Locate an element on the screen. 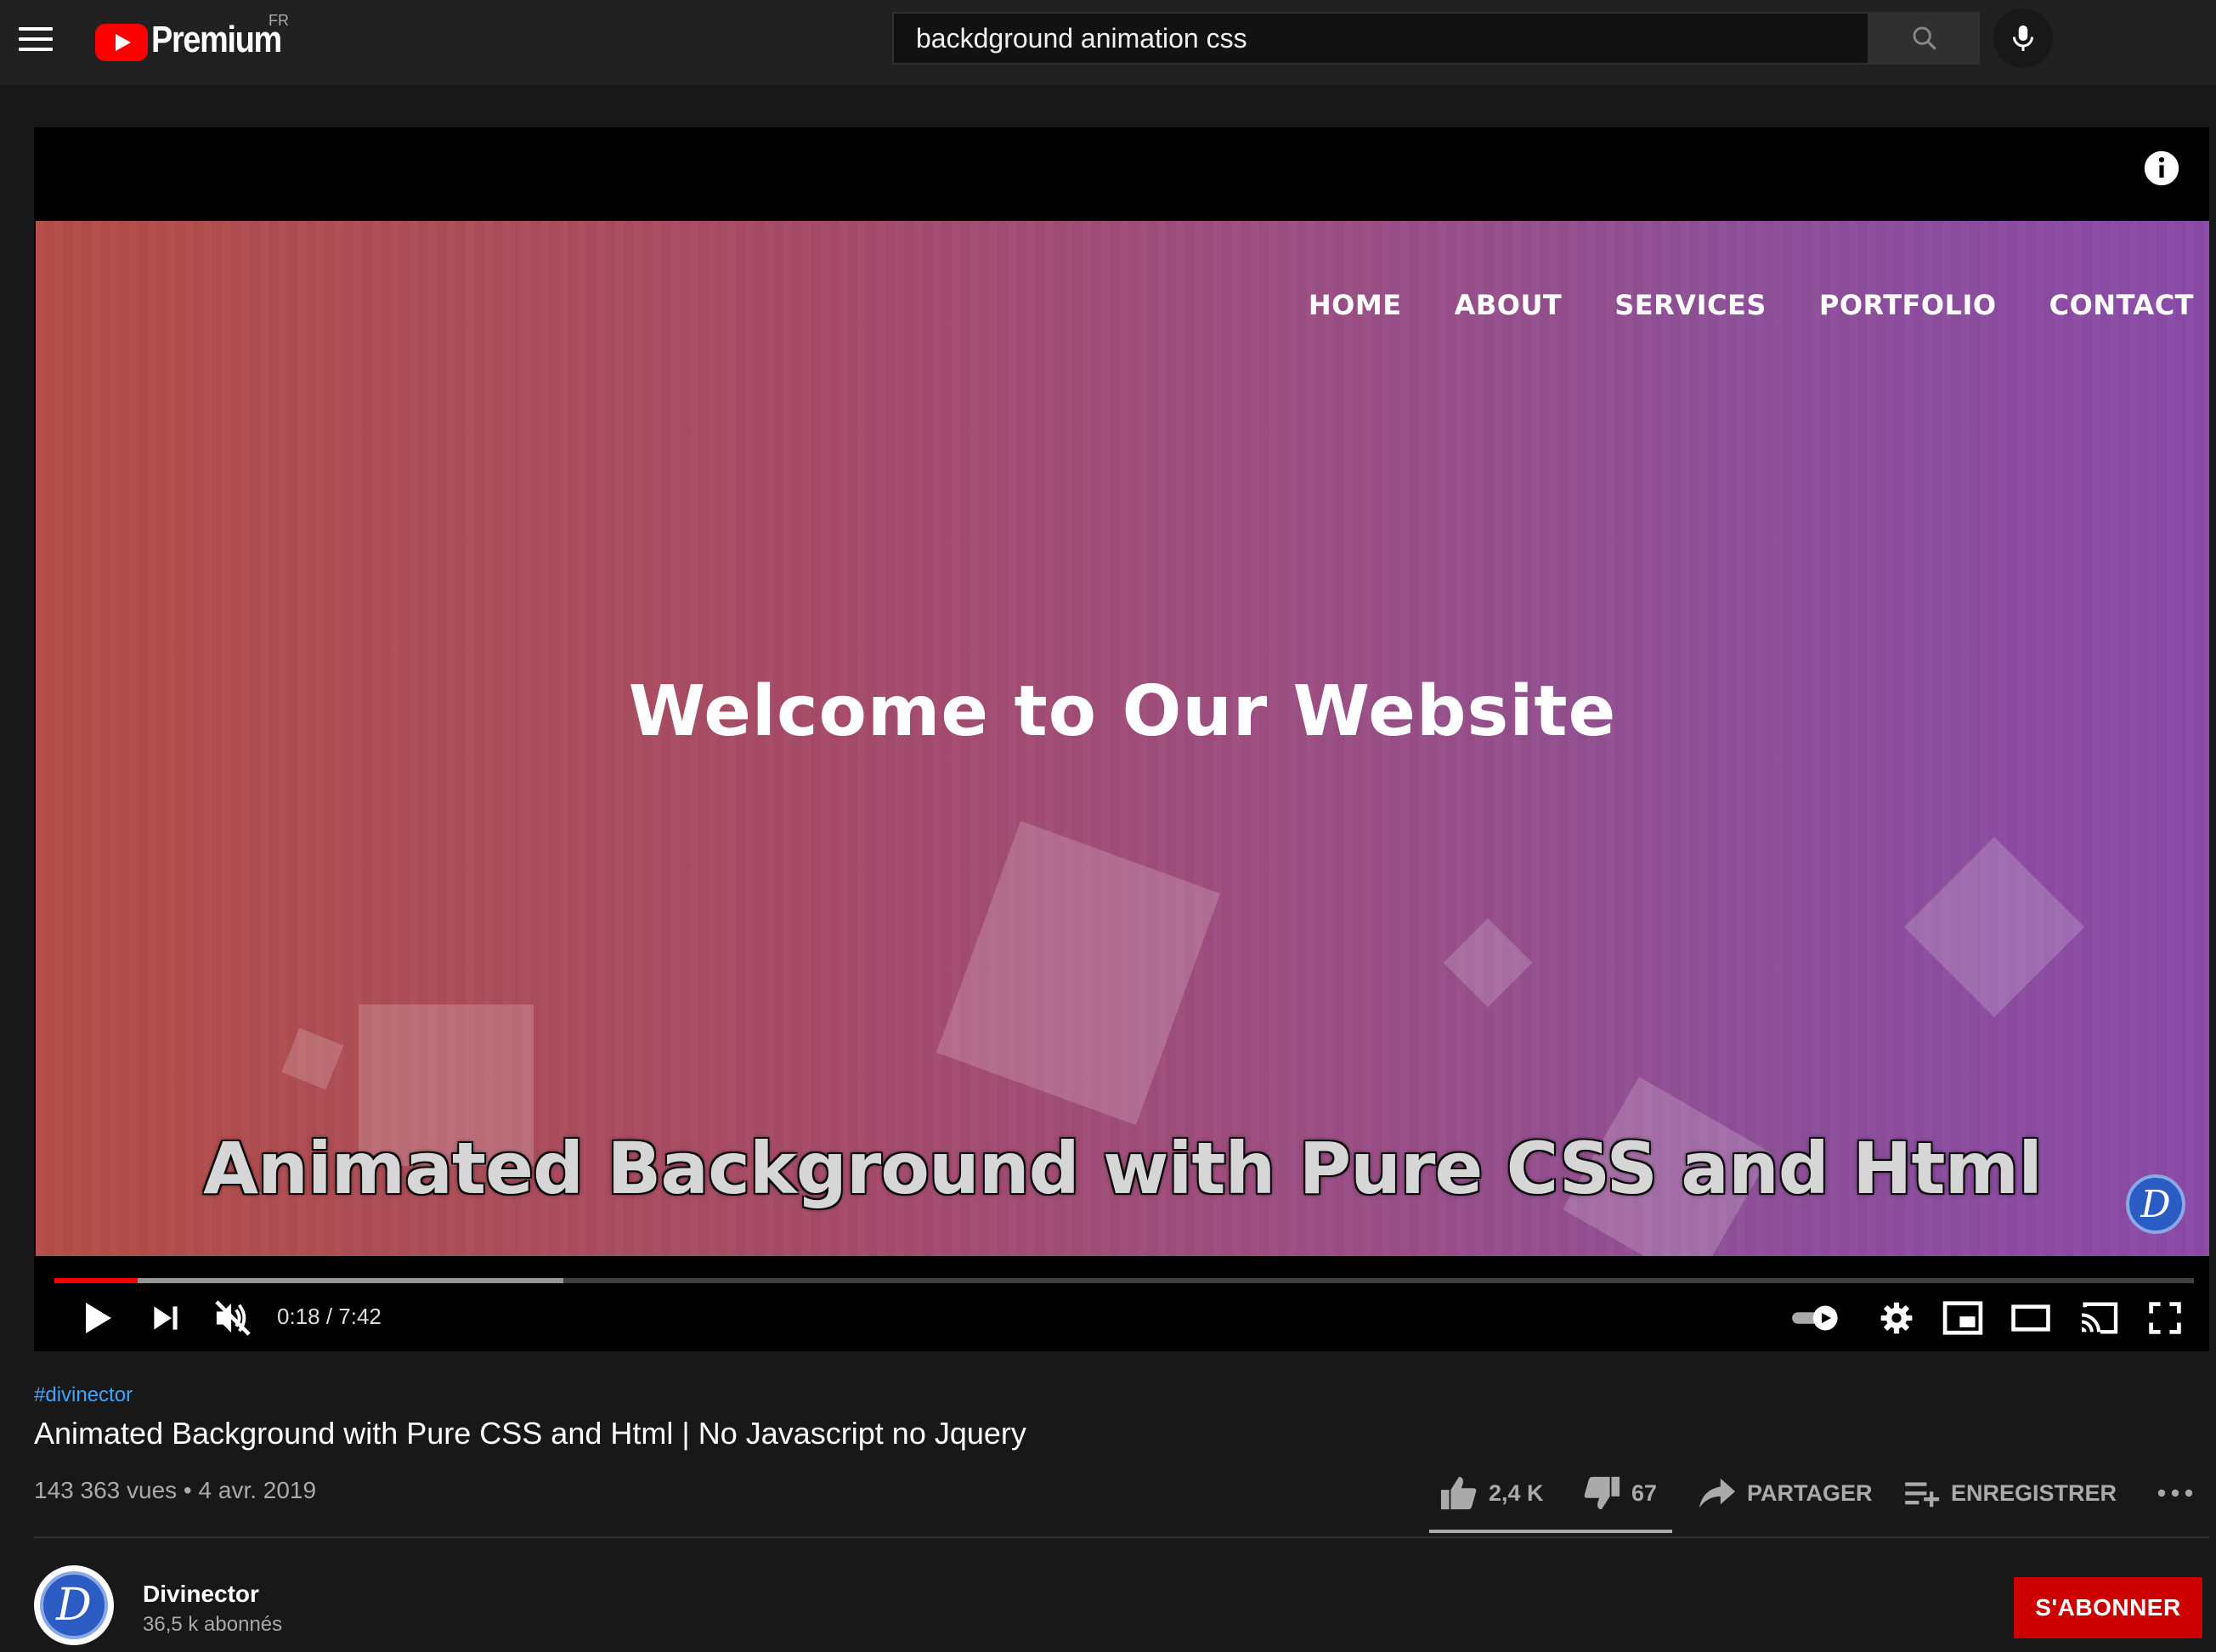 The width and height of the screenshot is (2216, 1652). divider is located at coordinates (1121, 1537).